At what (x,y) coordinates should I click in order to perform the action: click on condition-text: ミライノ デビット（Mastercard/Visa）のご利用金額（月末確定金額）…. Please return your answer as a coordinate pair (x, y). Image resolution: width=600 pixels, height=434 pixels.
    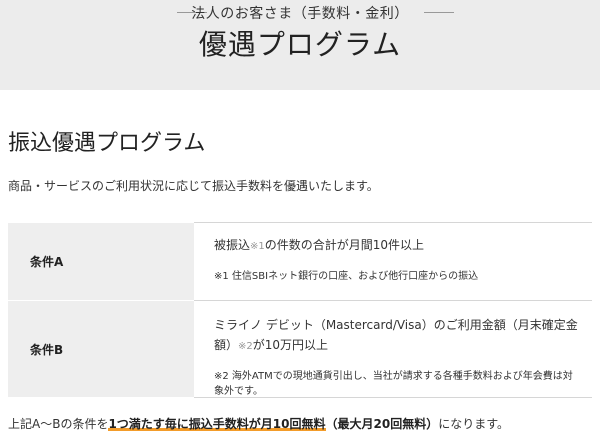
    Looking at the image, I should click on (396, 336).